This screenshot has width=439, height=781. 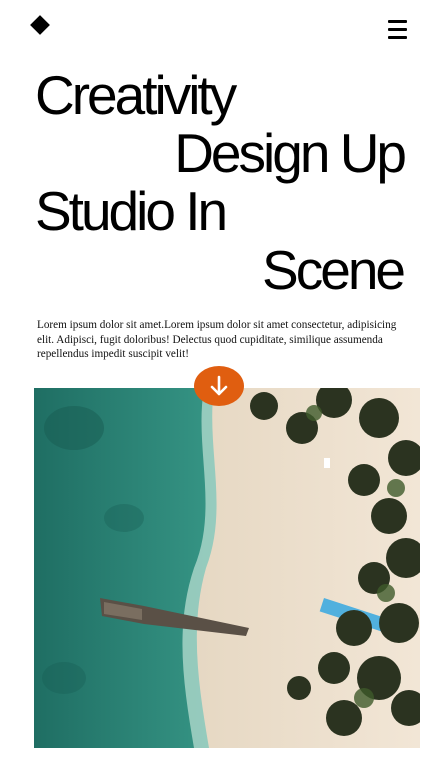 I want to click on headline-line-1: Creativity, so click(x=136, y=95).